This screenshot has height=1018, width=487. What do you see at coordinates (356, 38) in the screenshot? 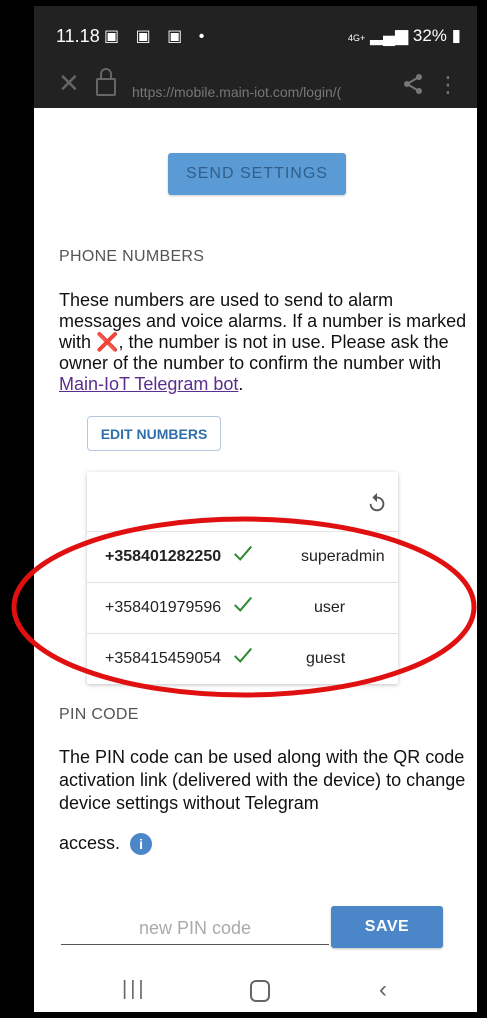
I see `network-indicator: 4G+` at bounding box center [356, 38].